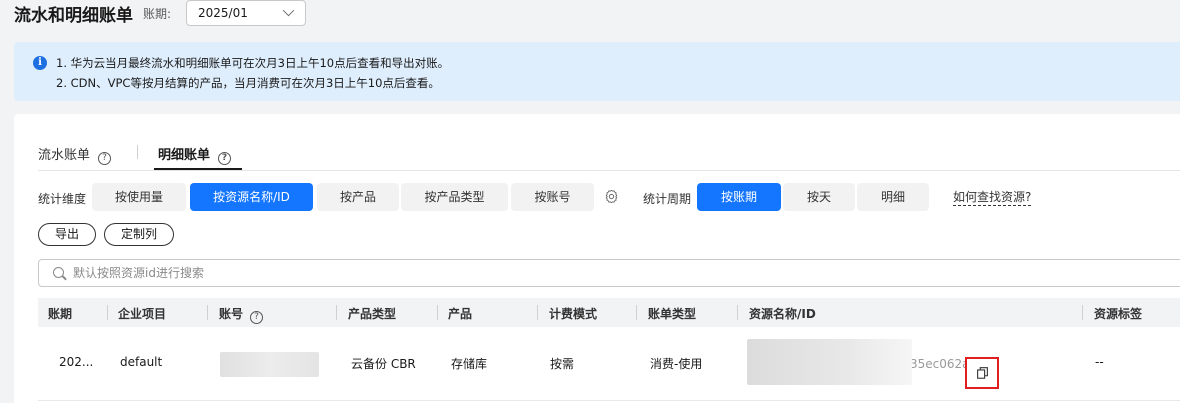 The width and height of the screenshot is (1180, 403). I want to click on col-account: 账号?, so click(241, 314).